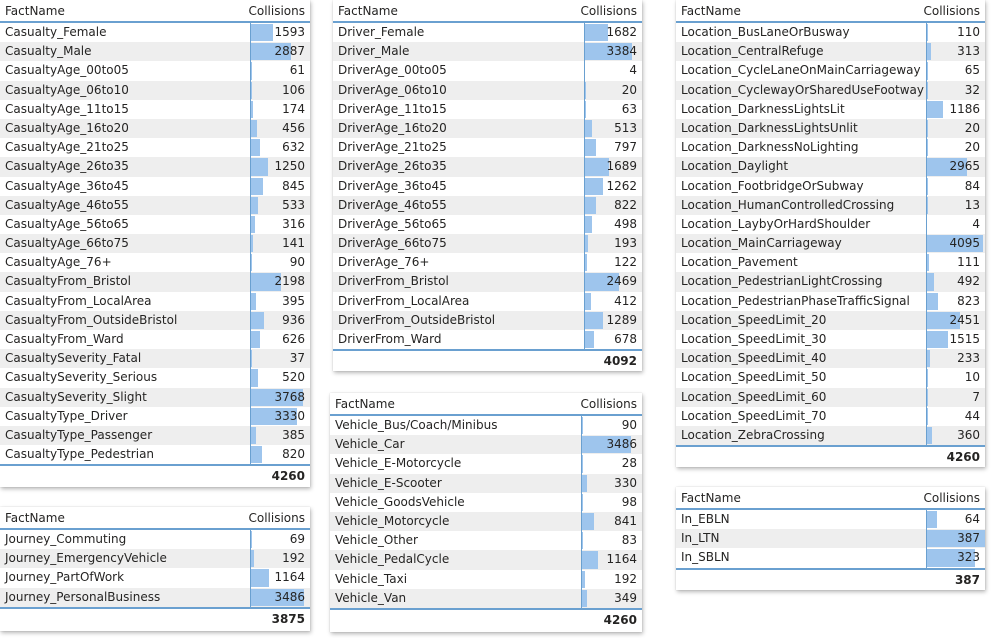  What do you see at coordinates (486, 598) in the screenshot?
I see `table-row: Vehicle_Van 349` at bounding box center [486, 598].